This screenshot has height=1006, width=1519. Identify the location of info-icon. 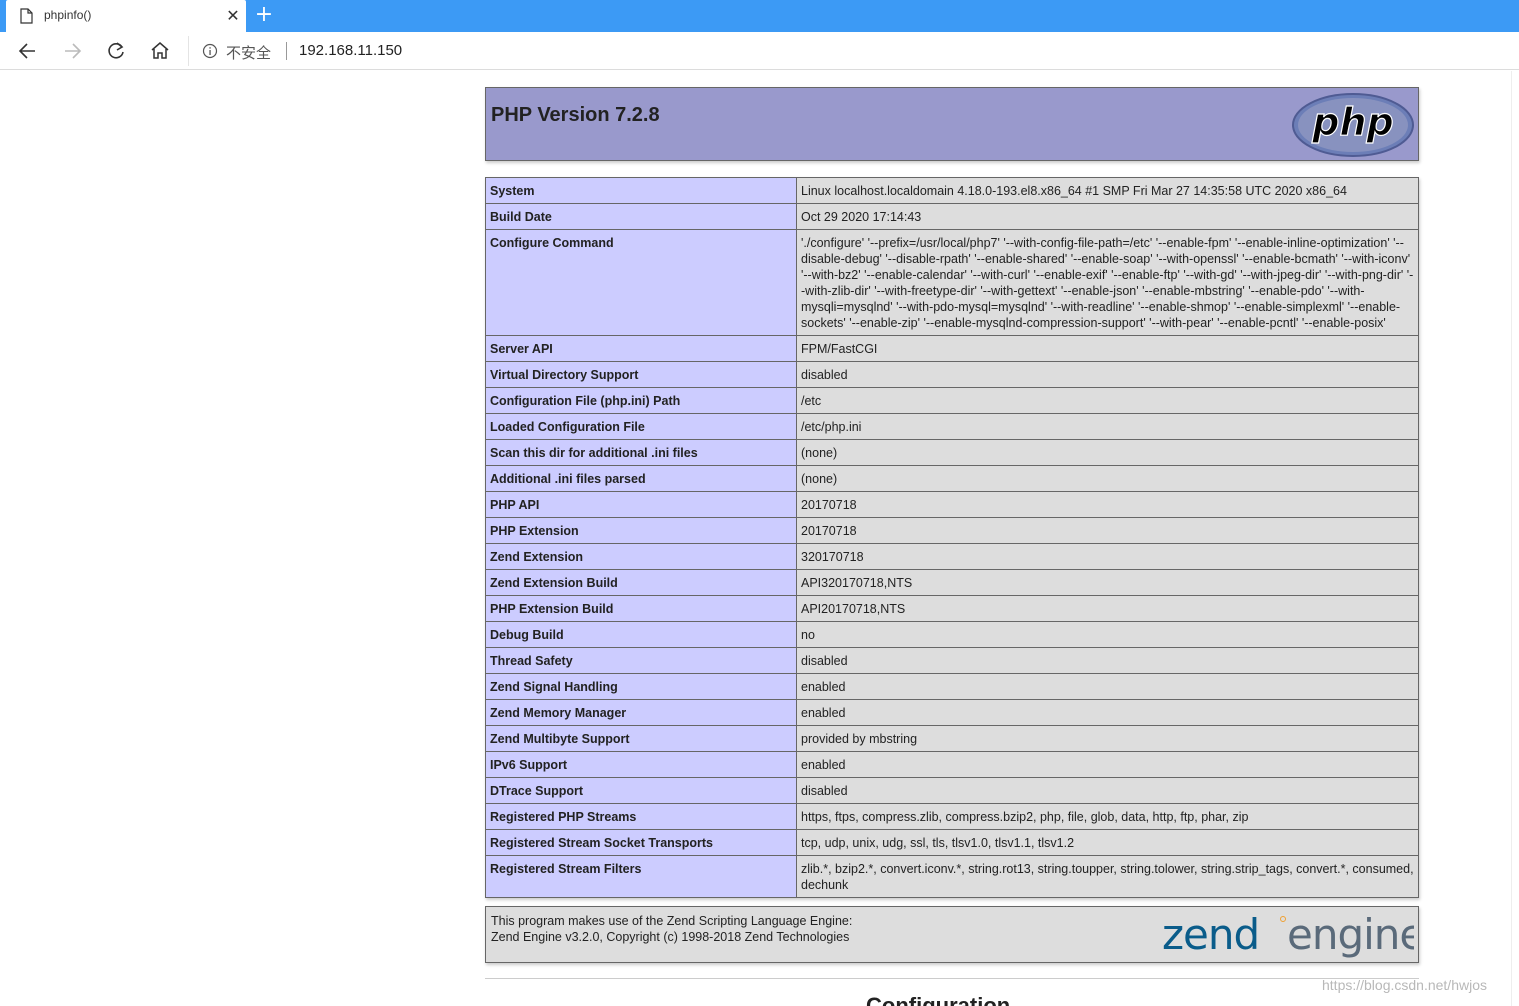
(210, 51).